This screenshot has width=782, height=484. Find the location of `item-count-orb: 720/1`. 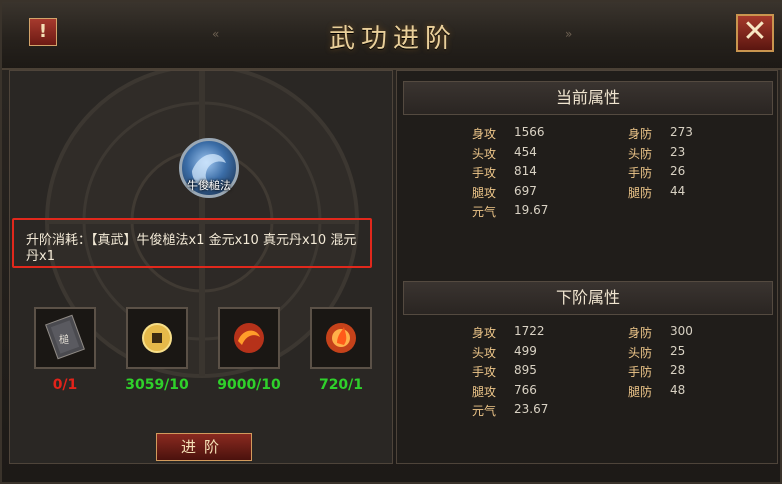

item-count-orb: 720/1 is located at coordinates (341, 385).